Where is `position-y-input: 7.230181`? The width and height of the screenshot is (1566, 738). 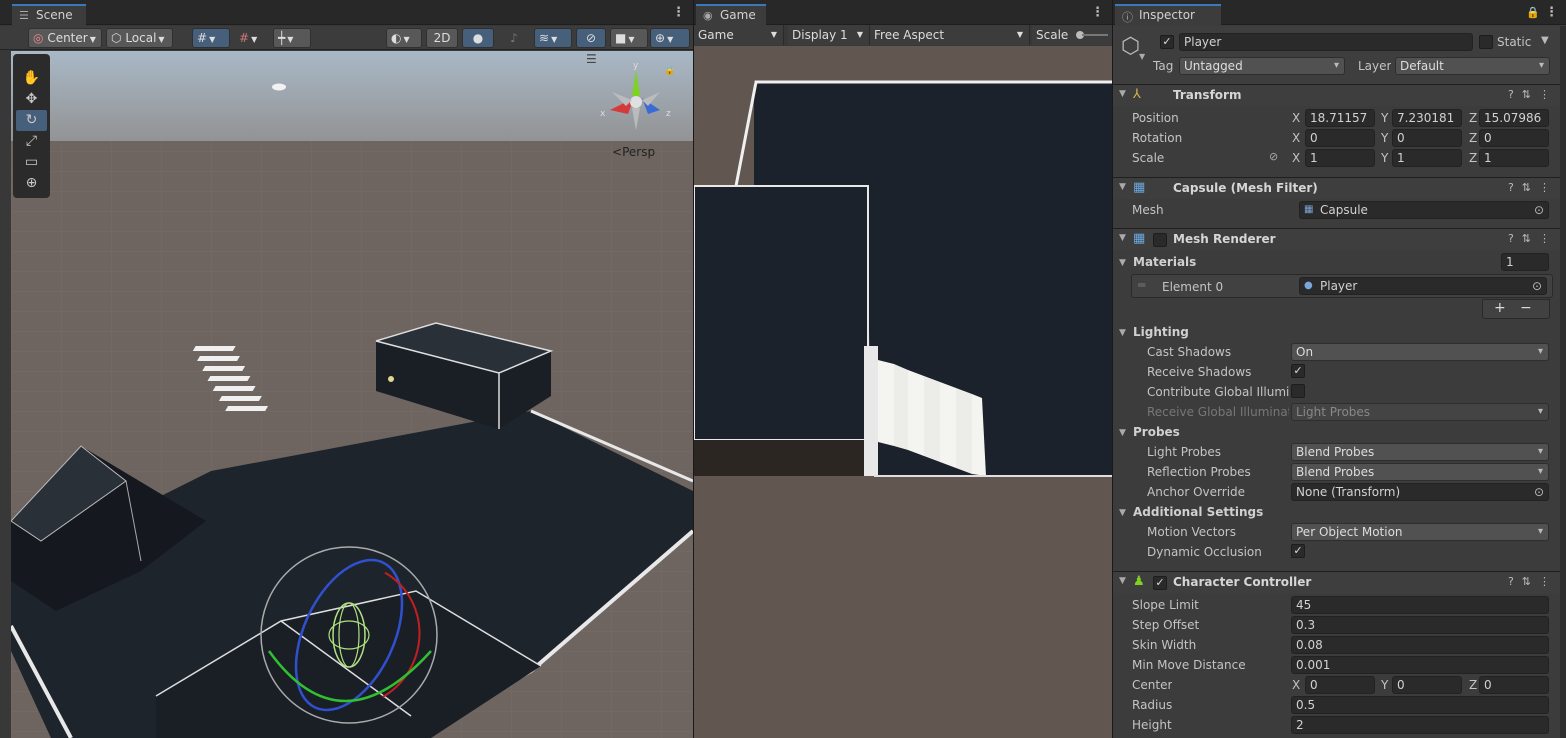 position-y-input: 7.230181 is located at coordinates (1427, 118).